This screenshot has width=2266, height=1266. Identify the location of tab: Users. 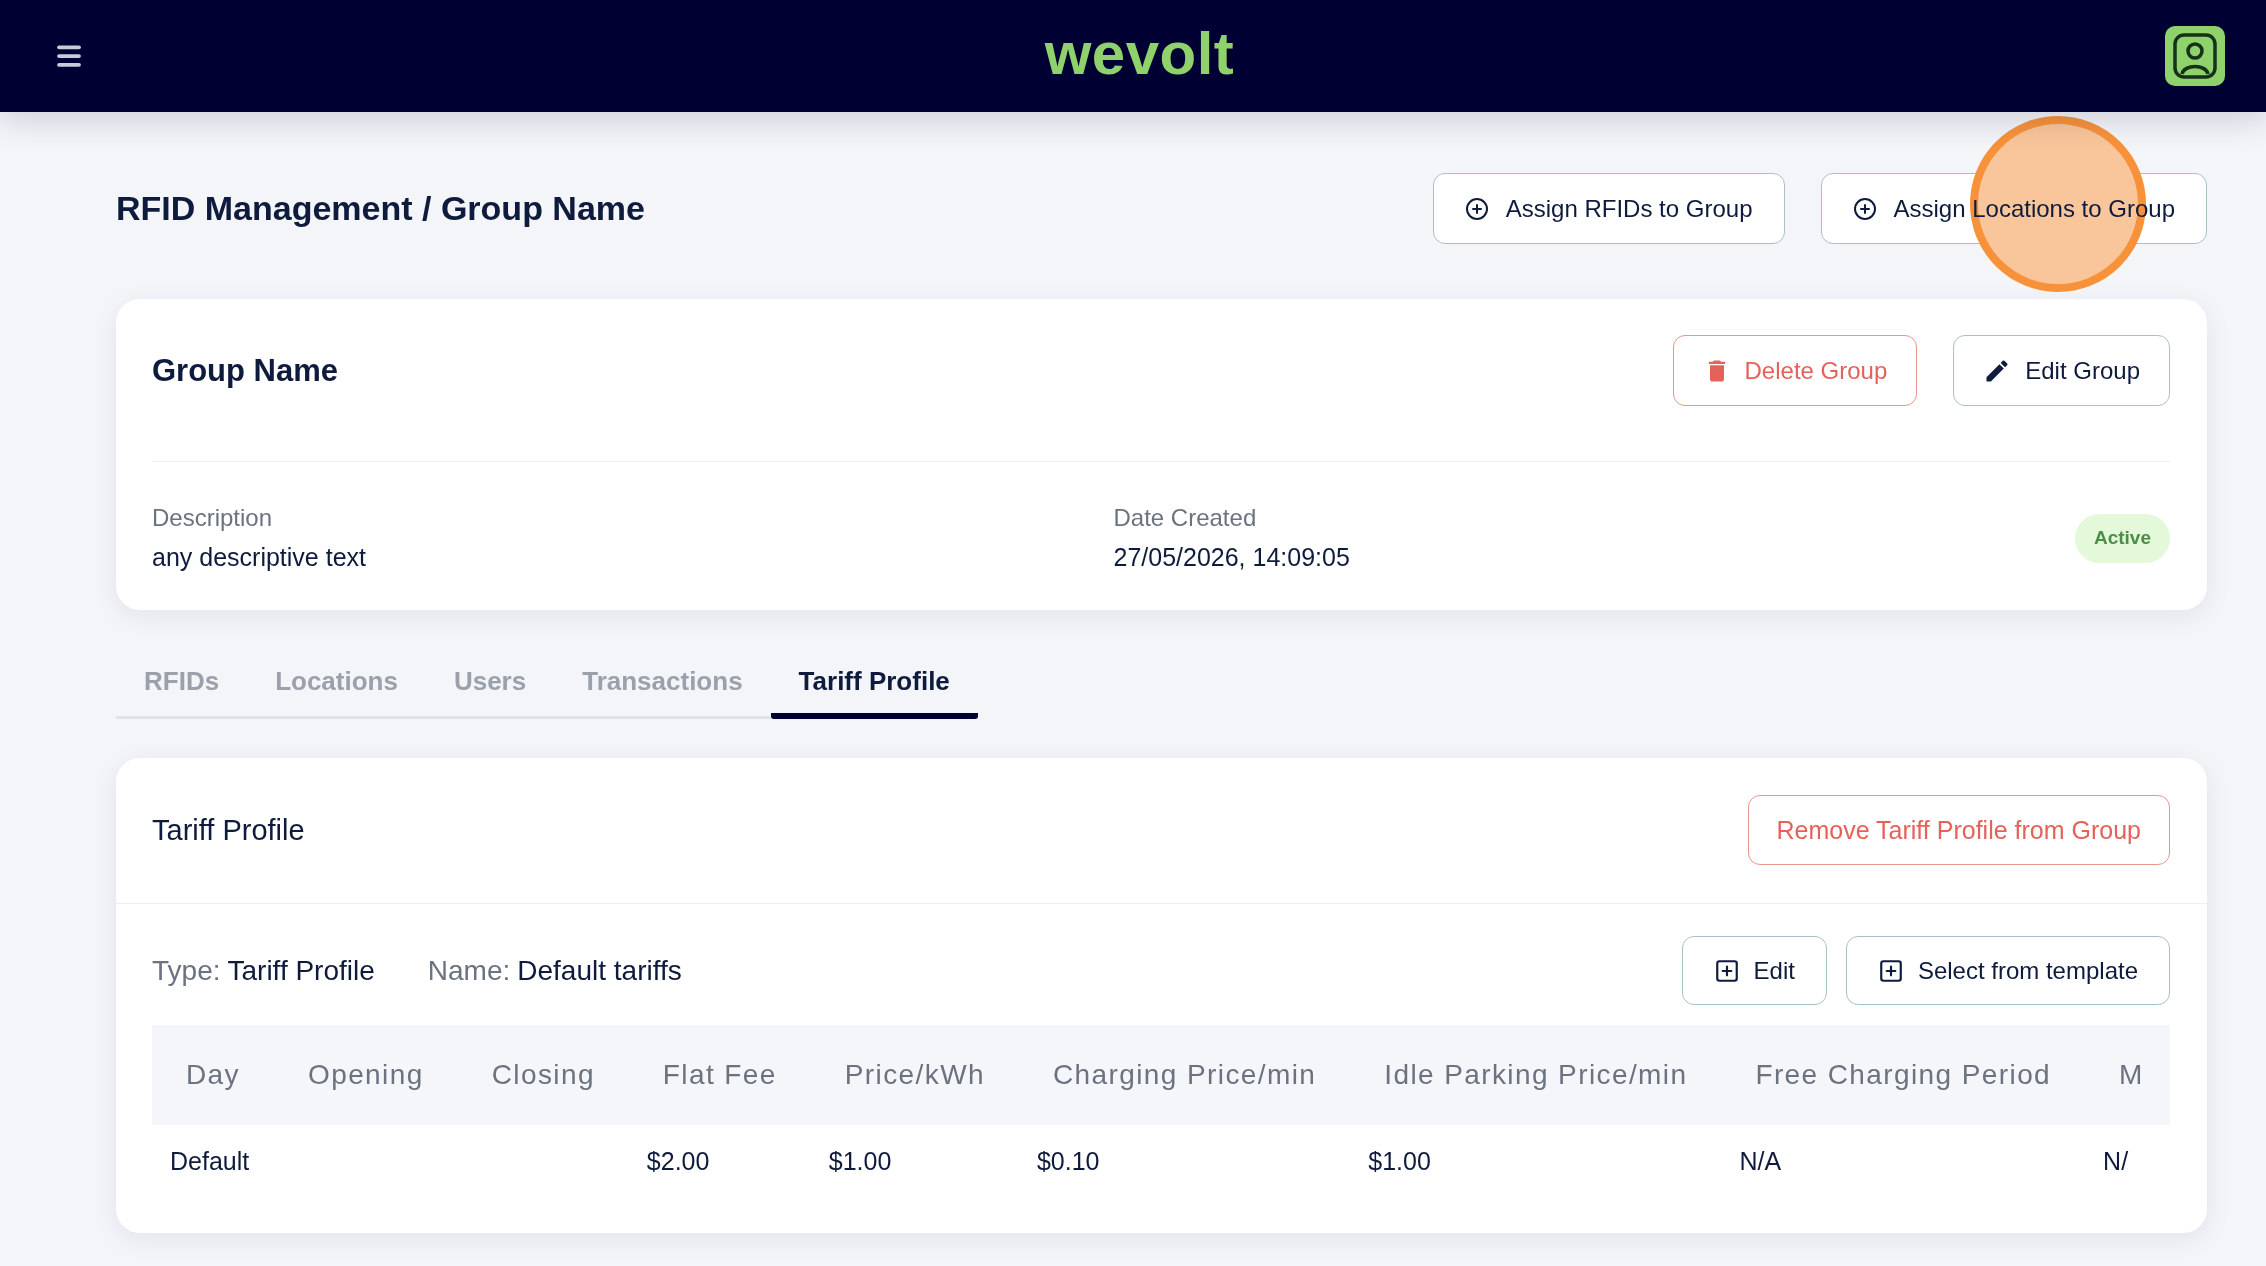
(490, 684).